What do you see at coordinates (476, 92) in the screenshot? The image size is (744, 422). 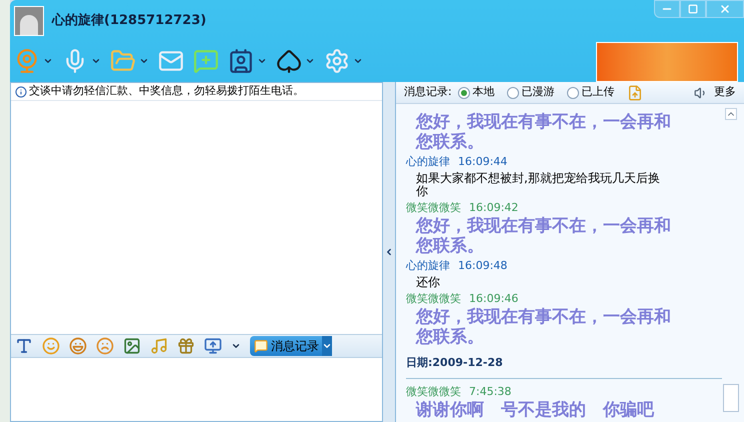 I see `source-radio: 本地` at bounding box center [476, 92].